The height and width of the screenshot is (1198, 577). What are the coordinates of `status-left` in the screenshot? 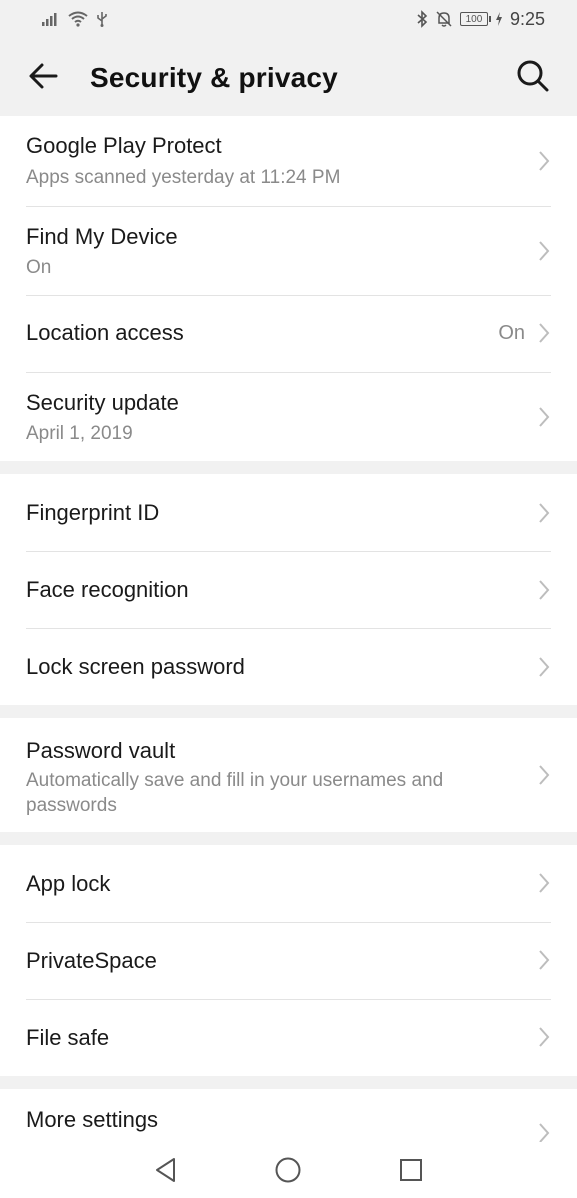 It's located at (75, 19).